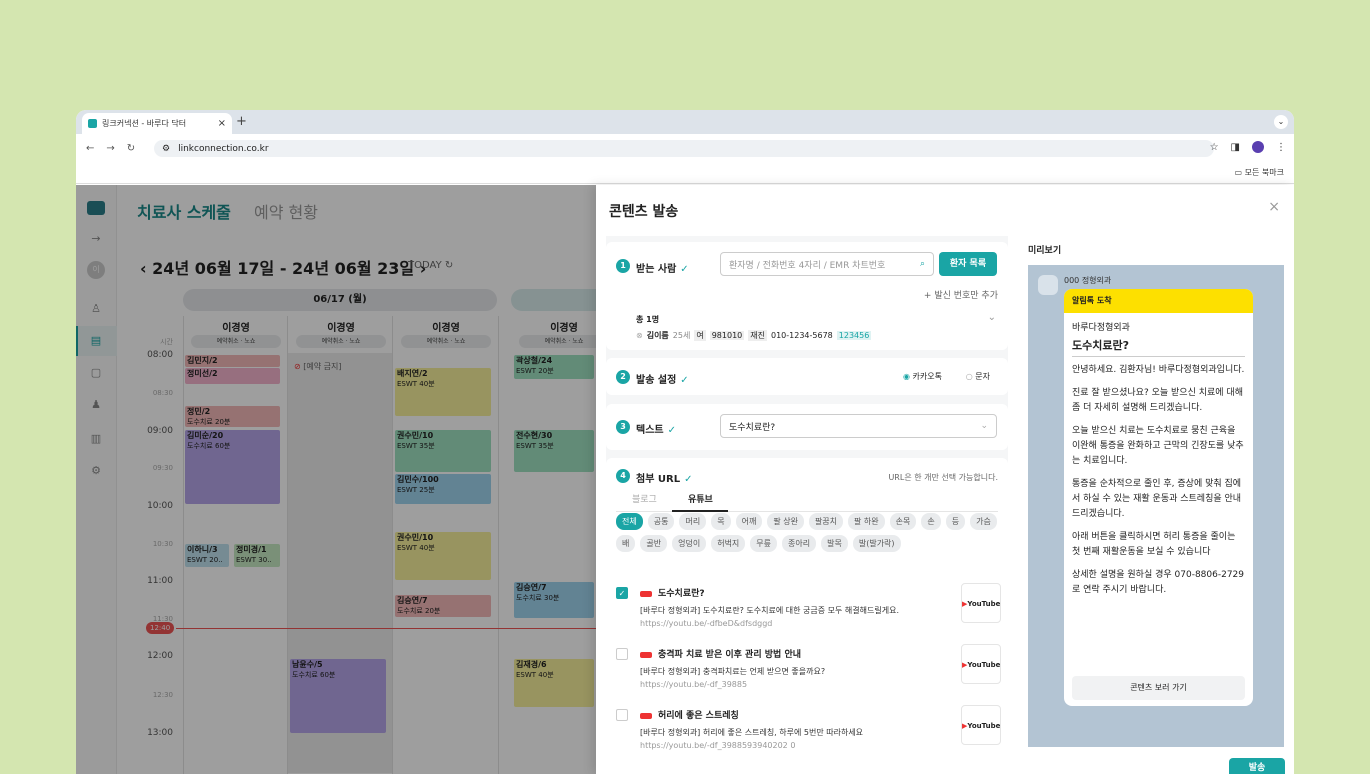 The width and height of the screenshot is (1370, 774). What do you see at coordinates (799, 543) in the screenshot?
I see `chip: 종아리` at bounding box center [799, 543].